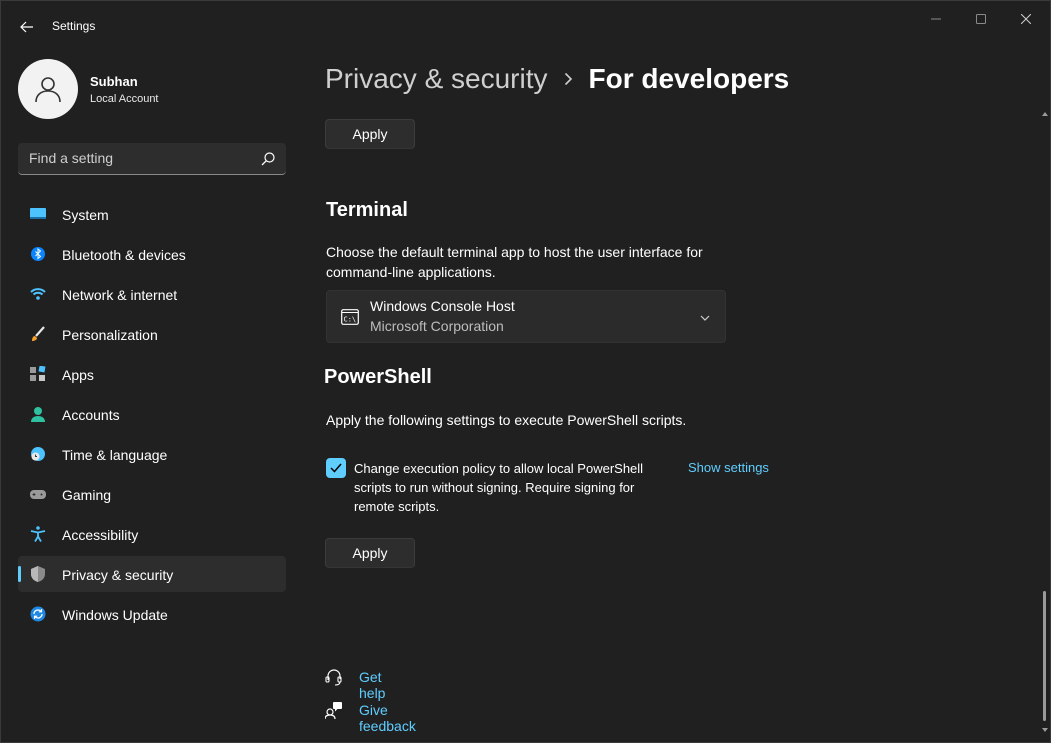 This screenshot has width=1051, height=743. Describe the element at coordinates (114, 81) in the screenshot. I see `user-name: Subhan` at that location.